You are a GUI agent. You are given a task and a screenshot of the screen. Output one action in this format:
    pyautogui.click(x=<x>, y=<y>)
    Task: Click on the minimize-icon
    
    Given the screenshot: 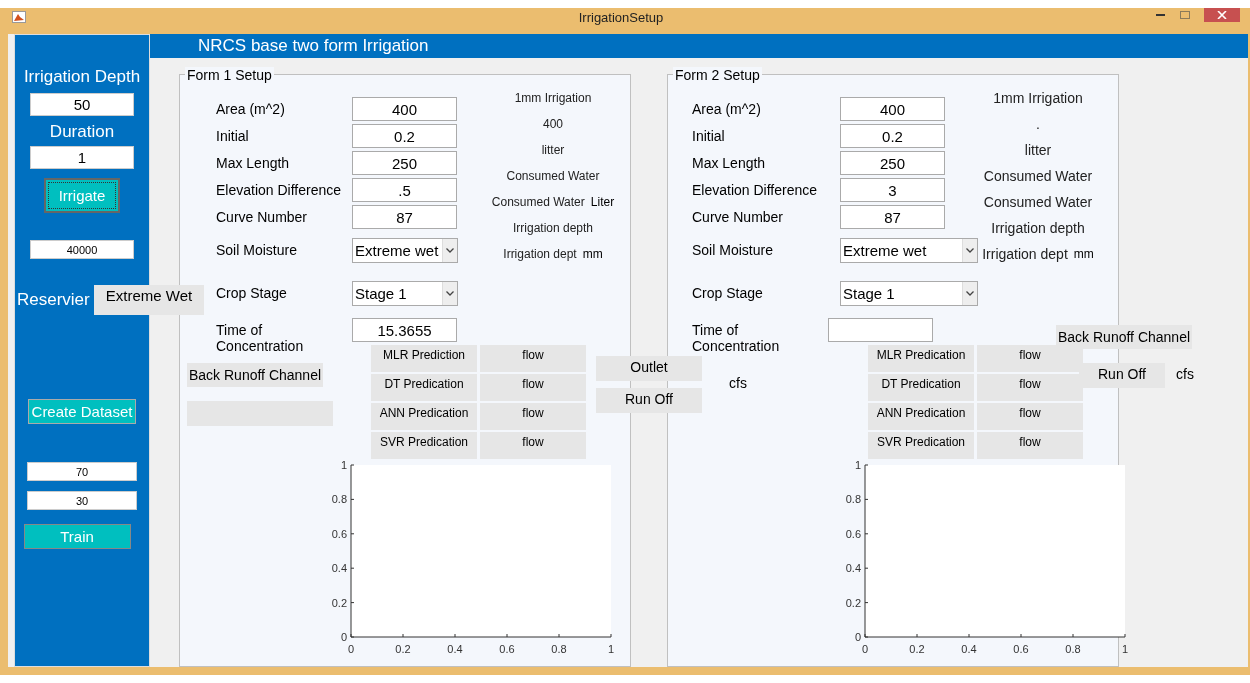 What is the action you would take?
    pyautogui.click(x=1161, y=15)
    